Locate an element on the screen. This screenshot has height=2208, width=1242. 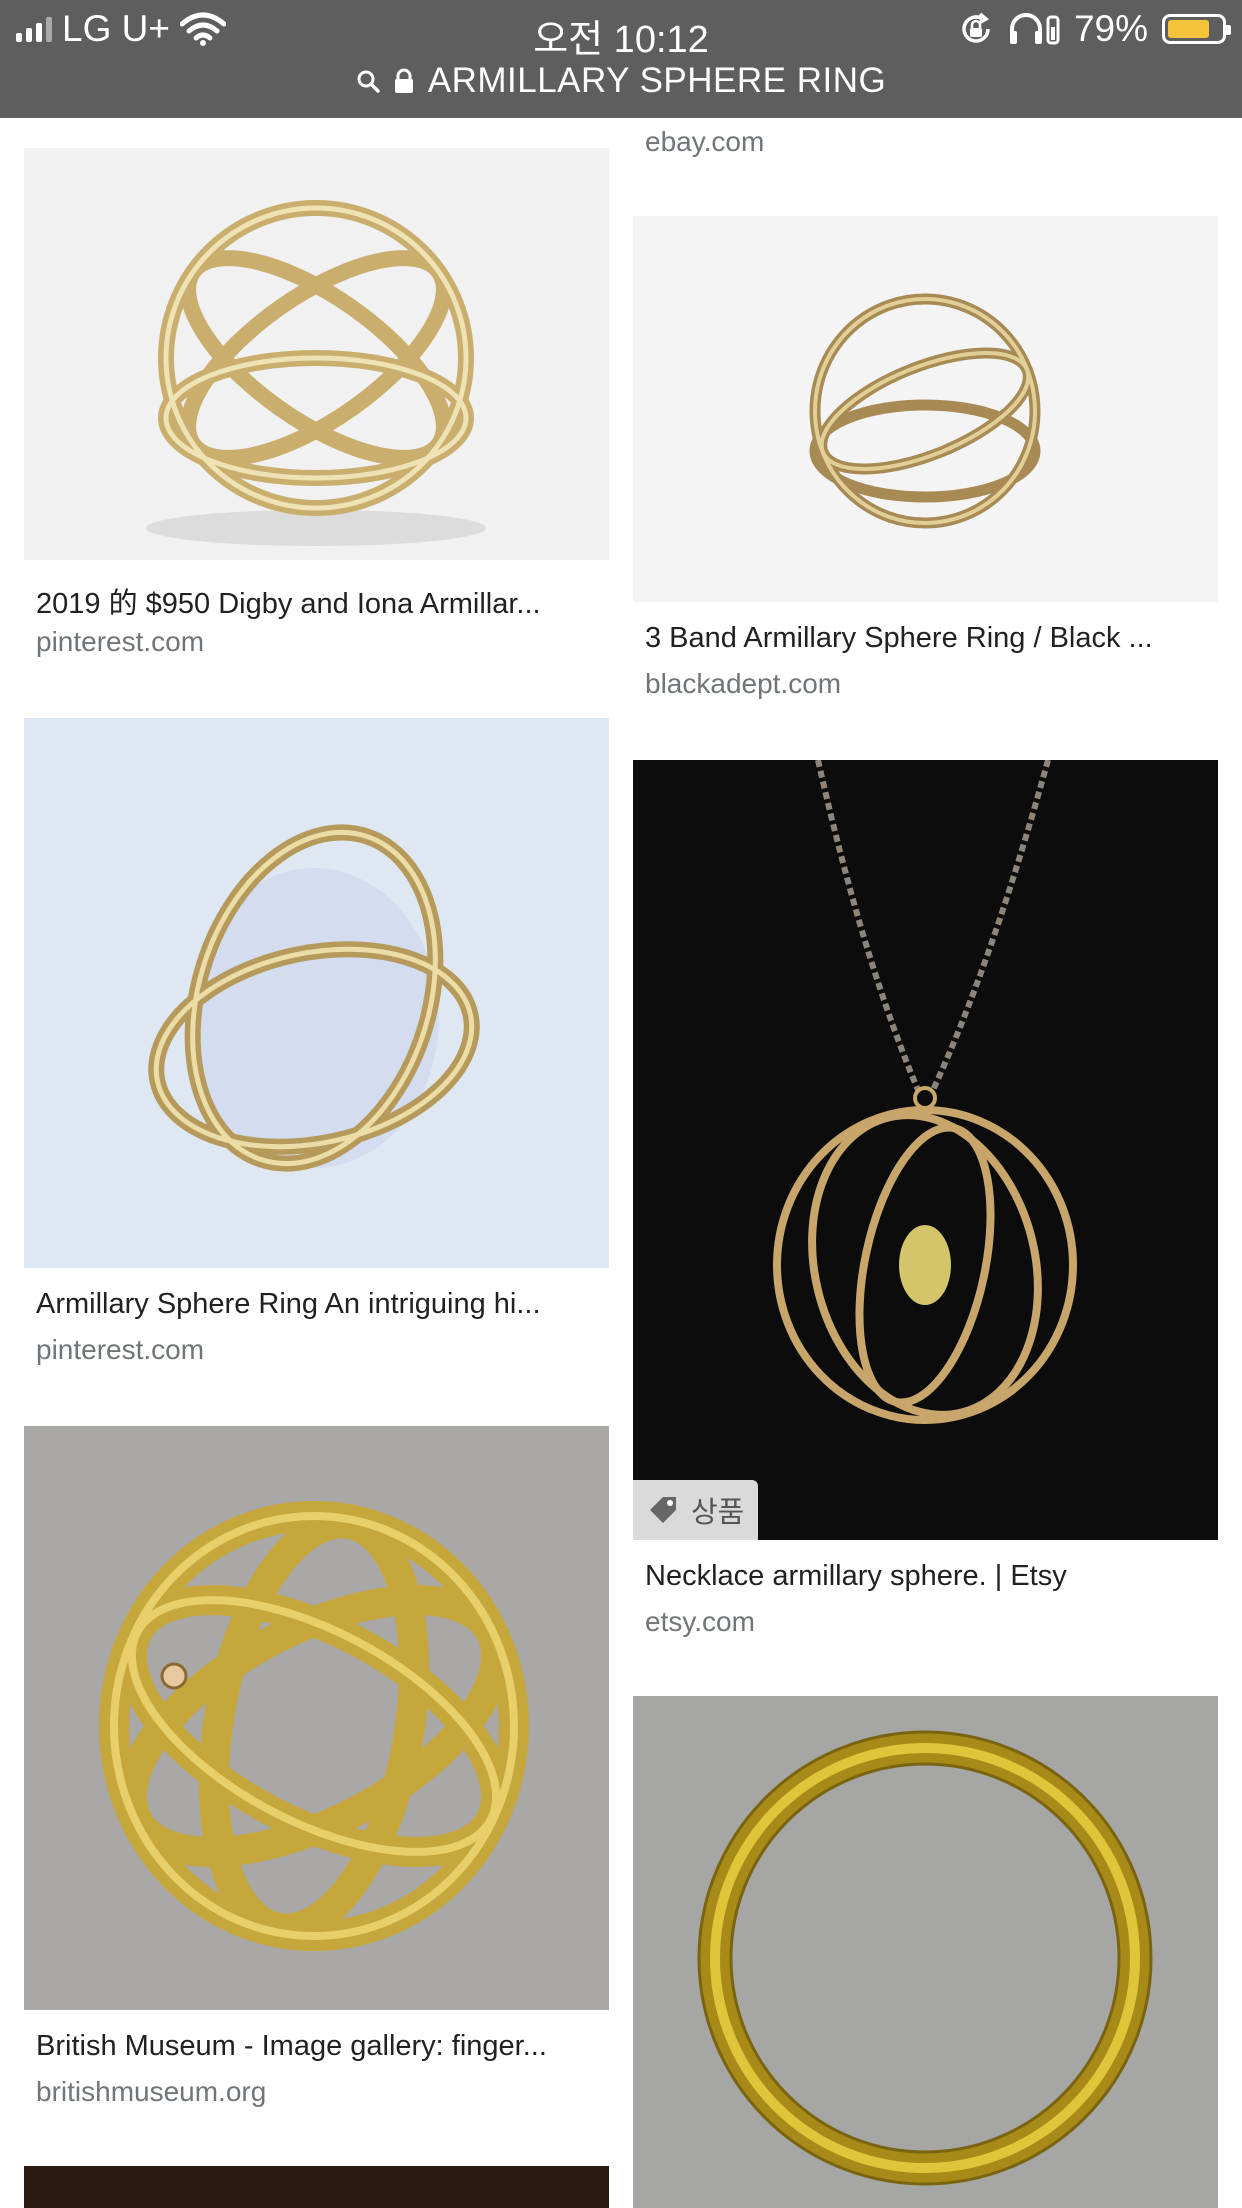
result-title: Necklace armillary sphere. | Etsy is located at coordinates (856, 1576).